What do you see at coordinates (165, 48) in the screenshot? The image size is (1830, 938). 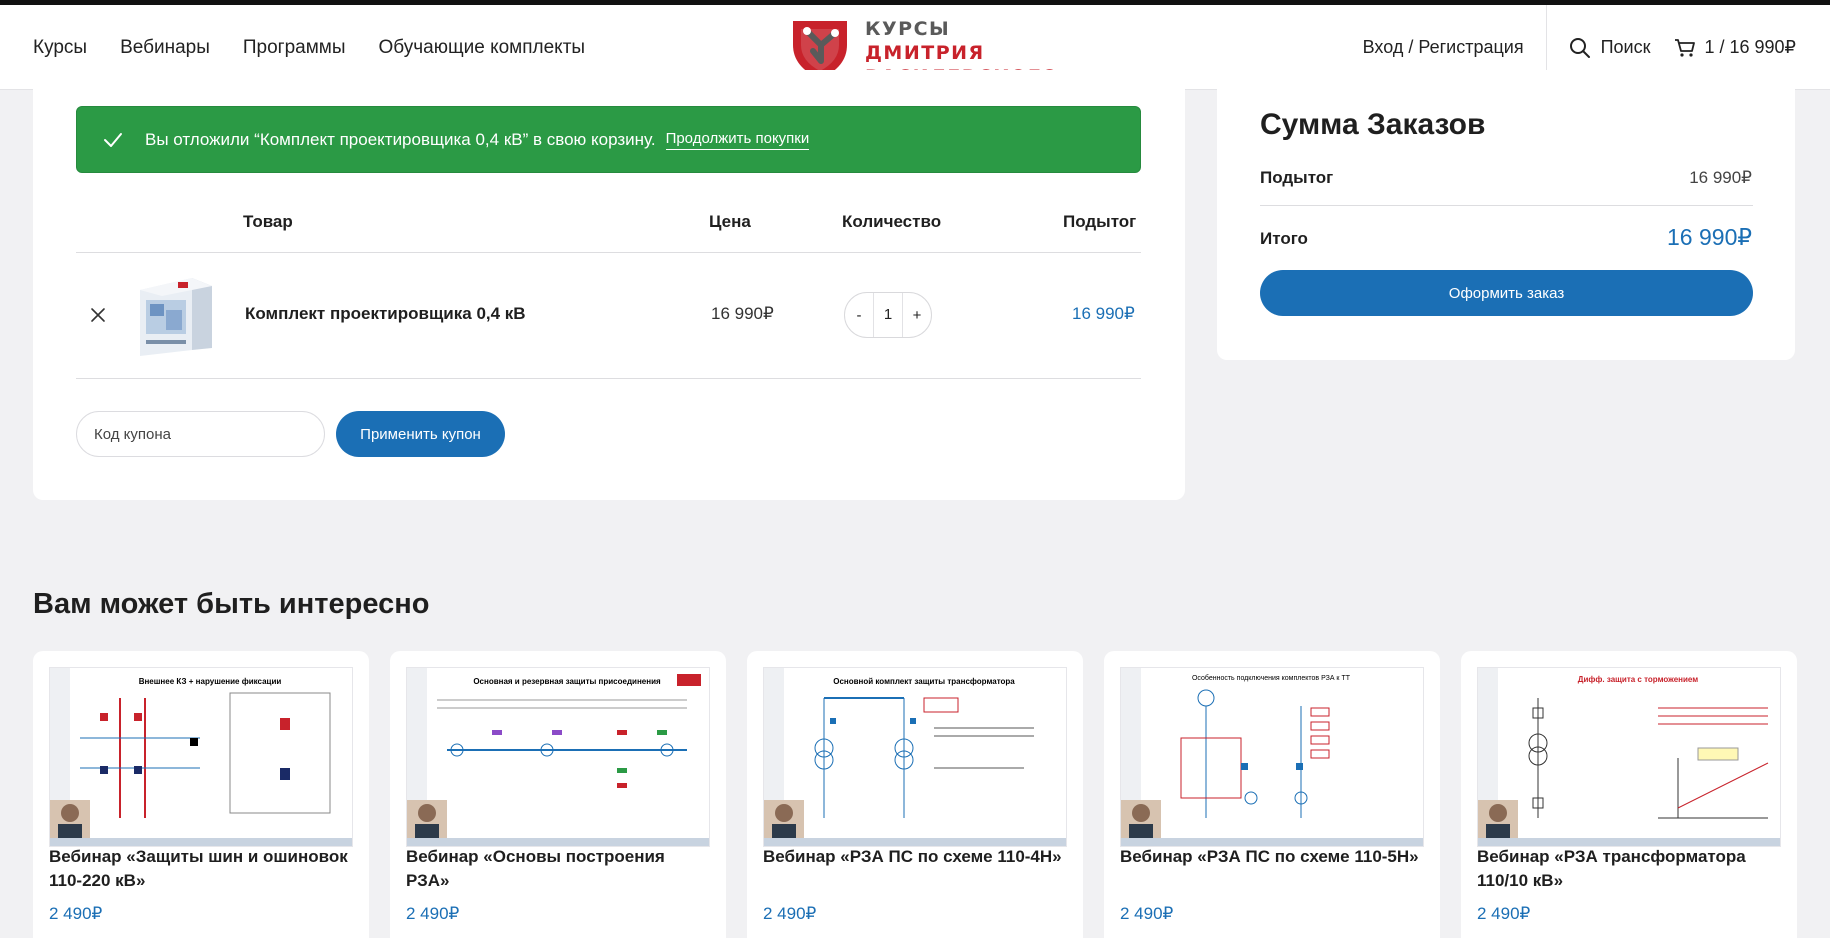 I see `nav-webinars: Вебинары` at bounding box center [165, 48].